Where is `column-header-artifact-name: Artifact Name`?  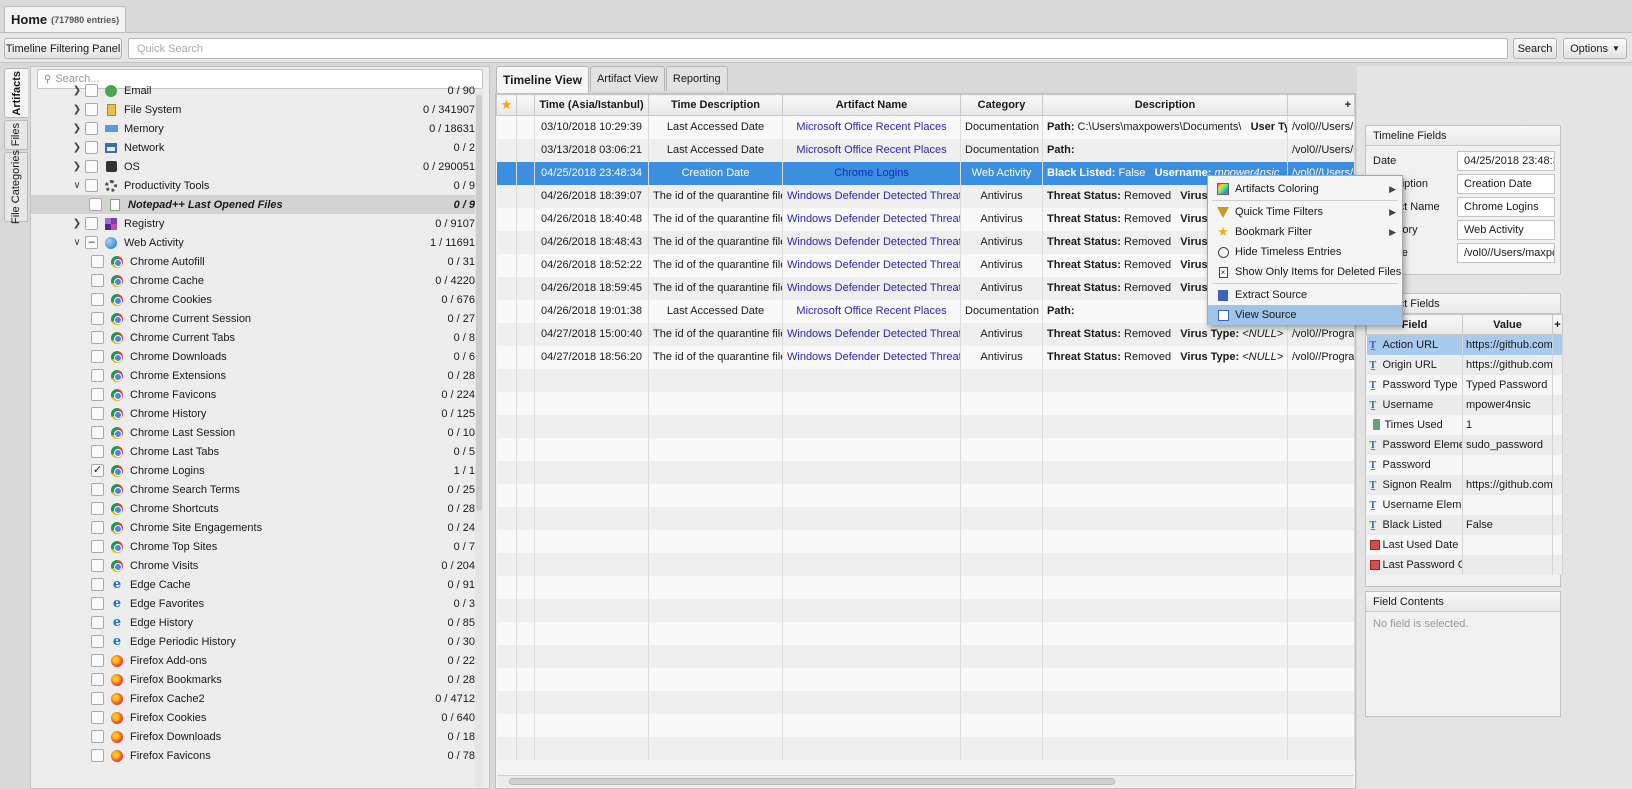
column-header-artifact-name: Artifact Name is located at coordinates (871, 105).